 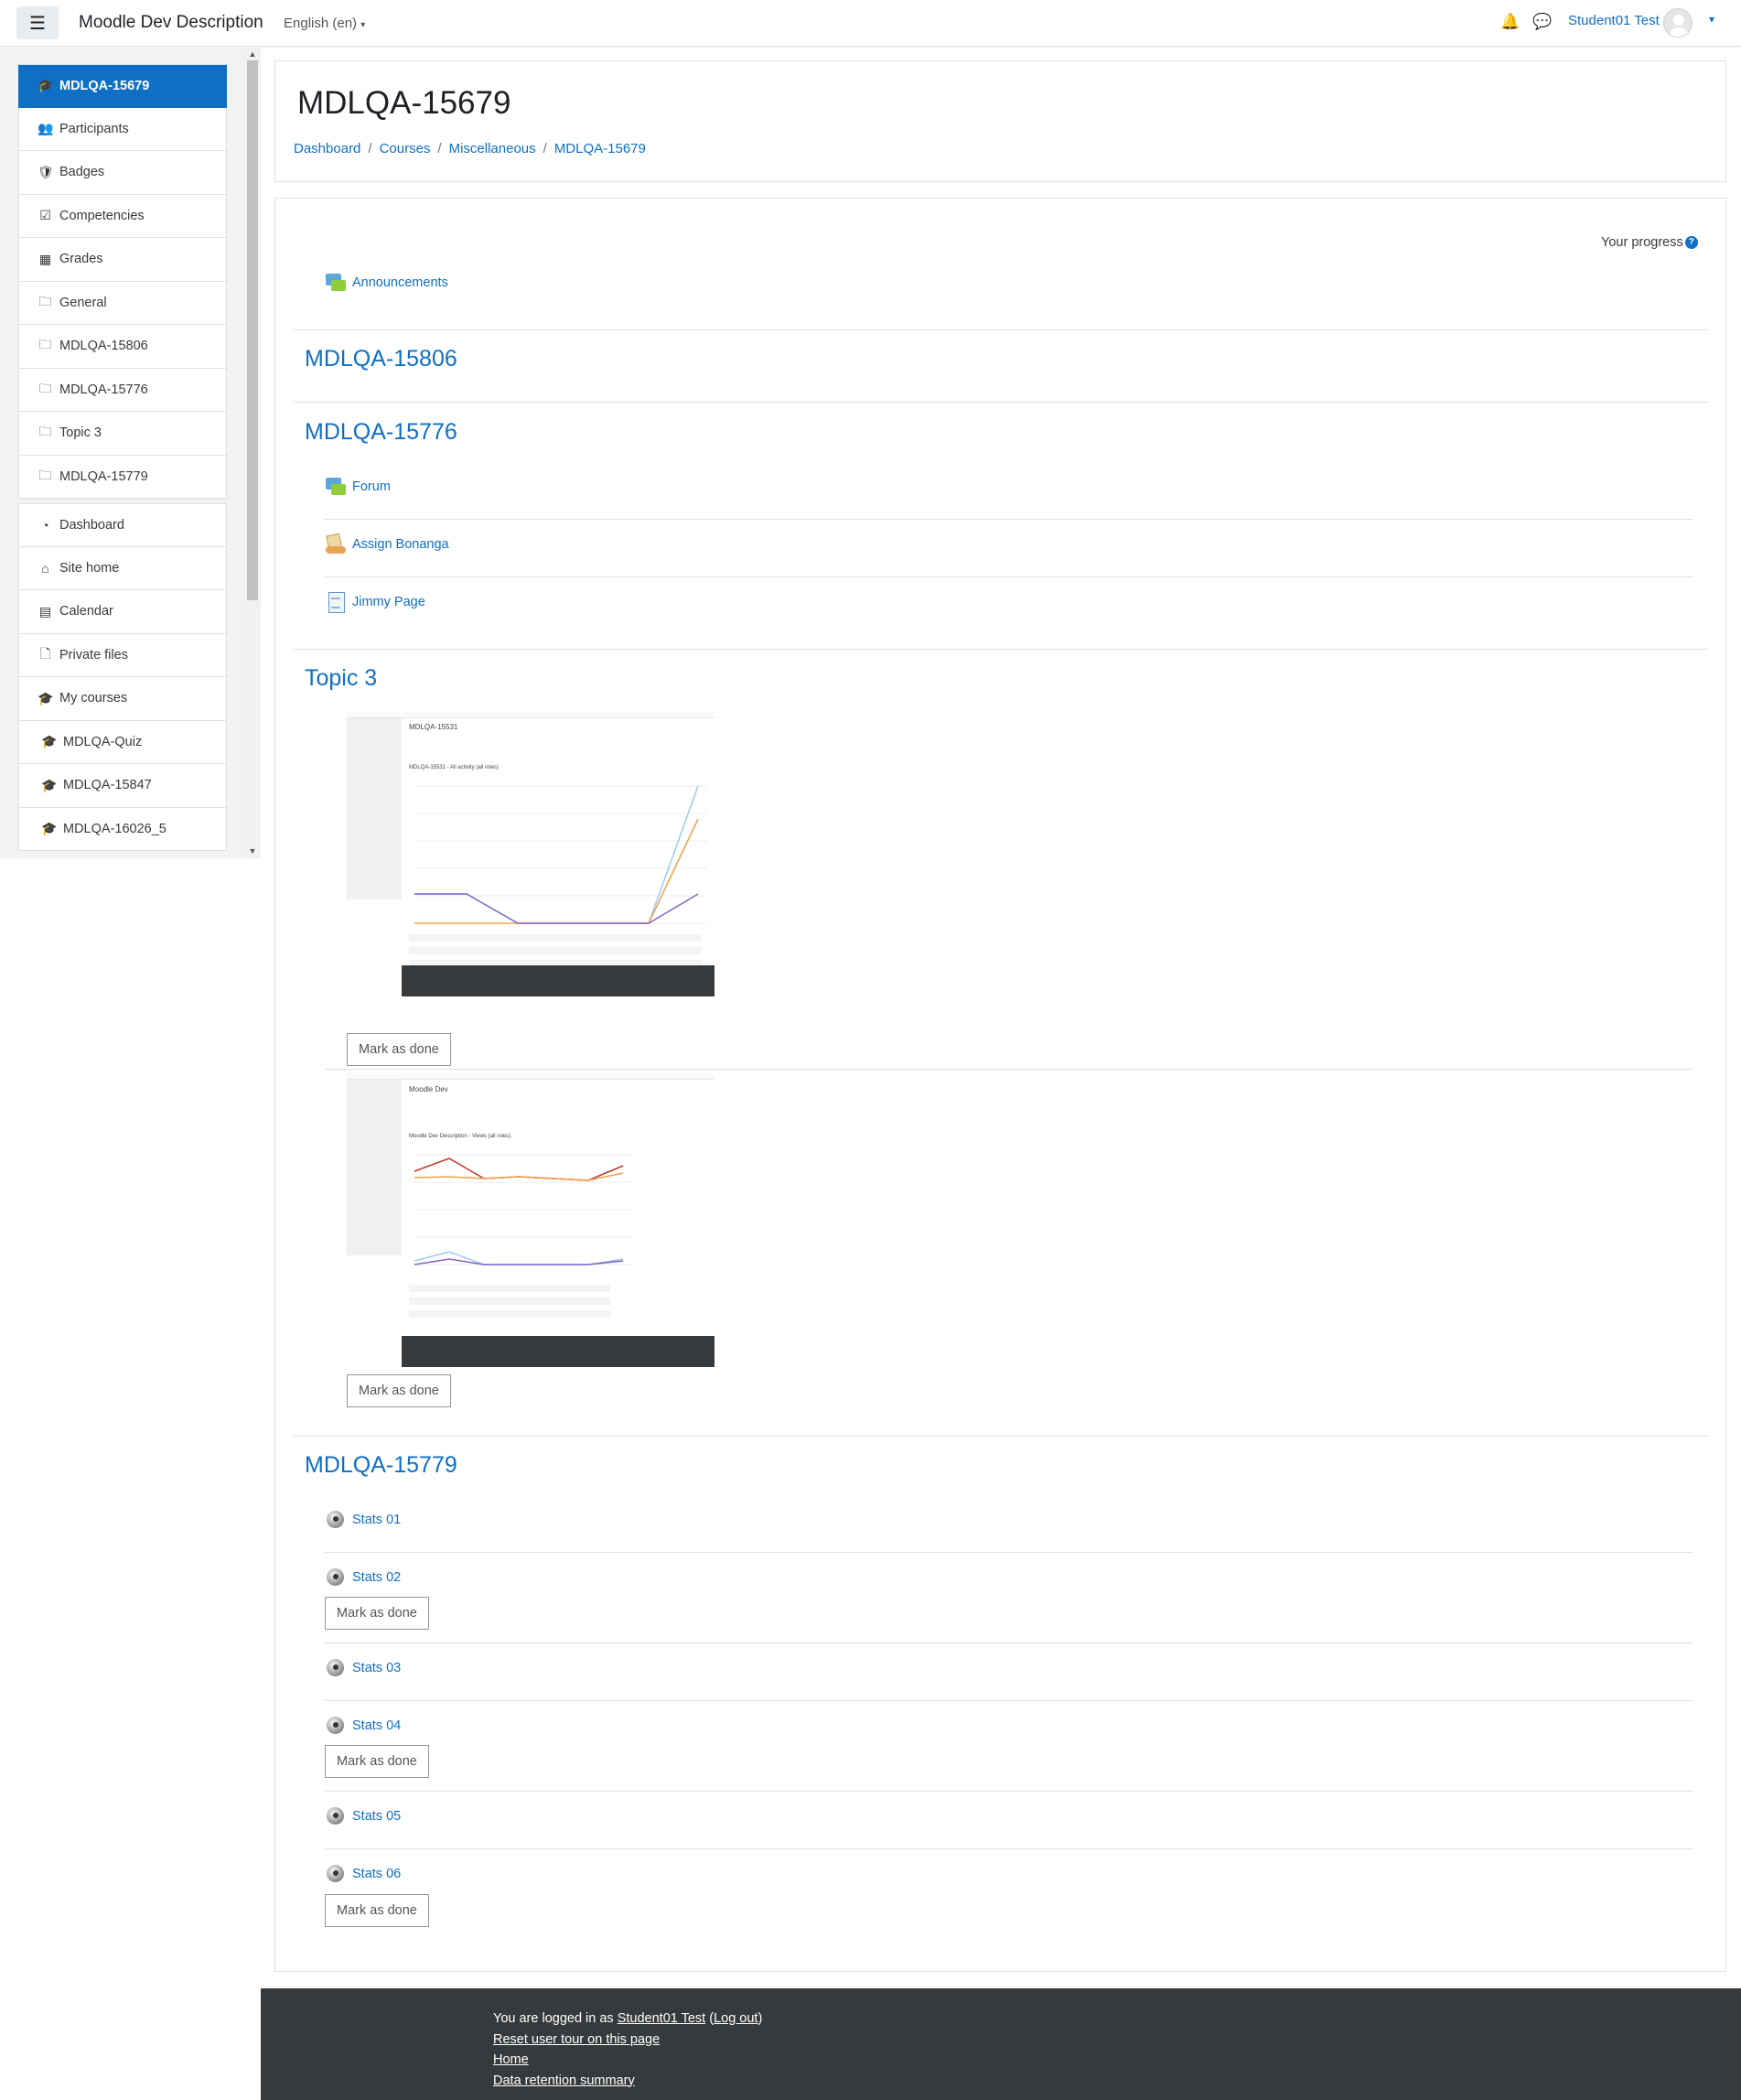 I want to click on activity-stats: Stats 03, so click(x=363, y=1668).